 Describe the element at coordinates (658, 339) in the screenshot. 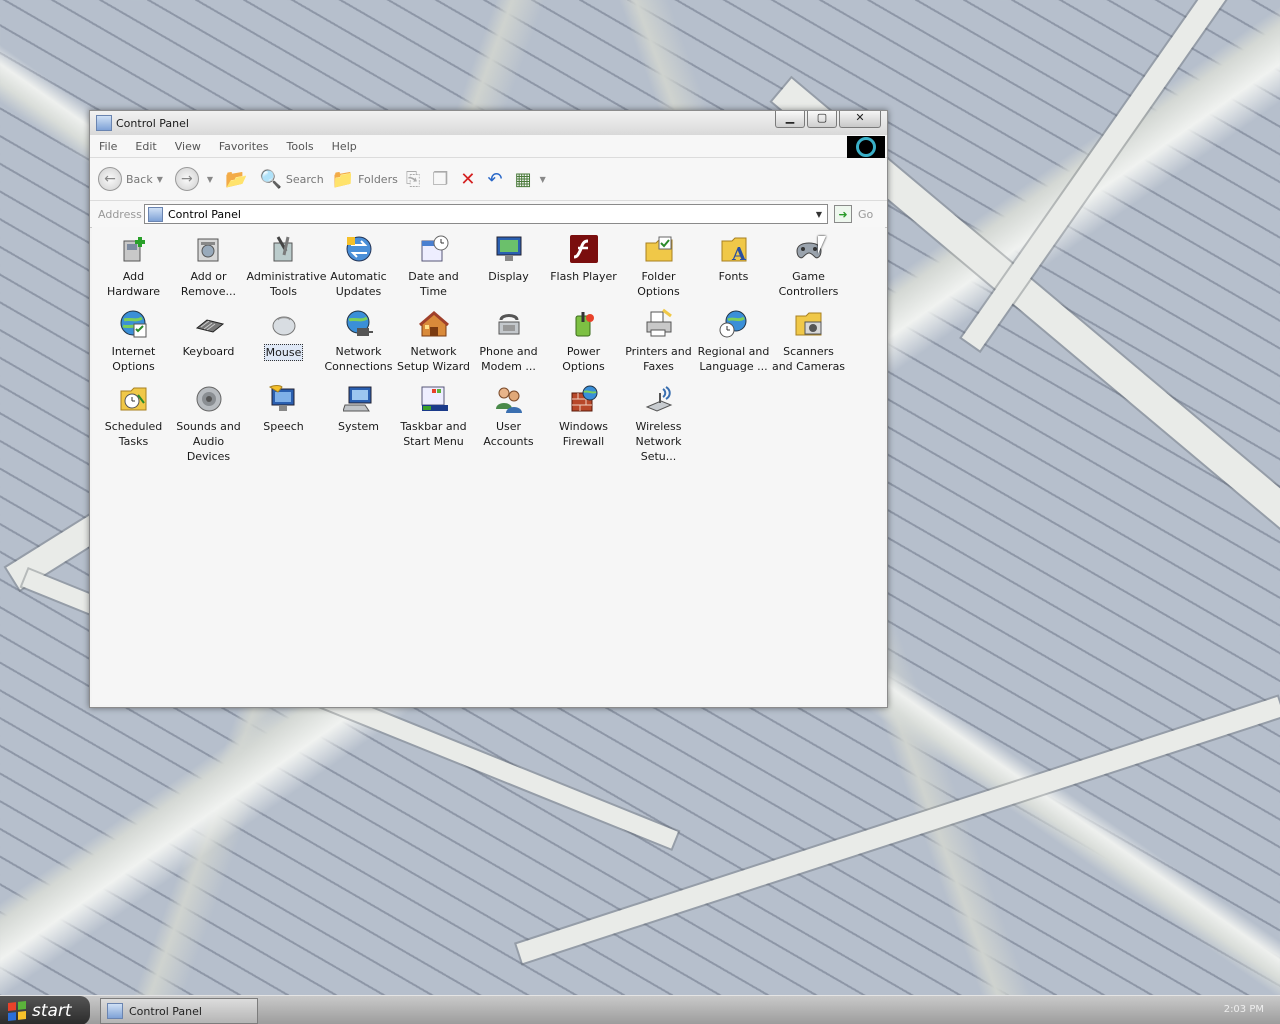

I see `control-panel-item: Printers and Faxes` at that location.